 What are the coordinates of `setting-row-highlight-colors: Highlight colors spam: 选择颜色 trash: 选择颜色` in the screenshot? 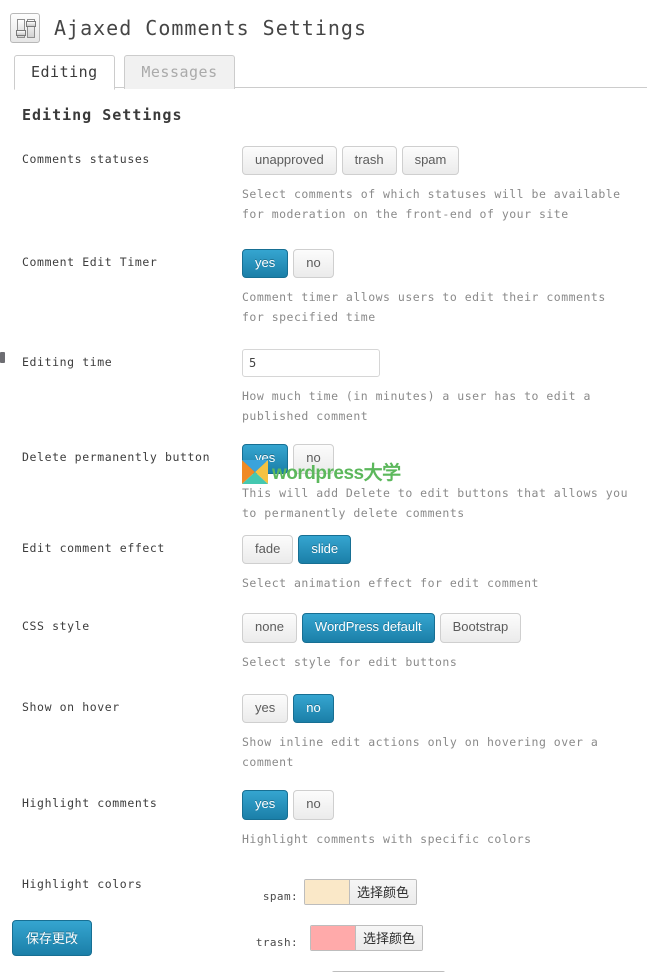 It's located at (334, 921).